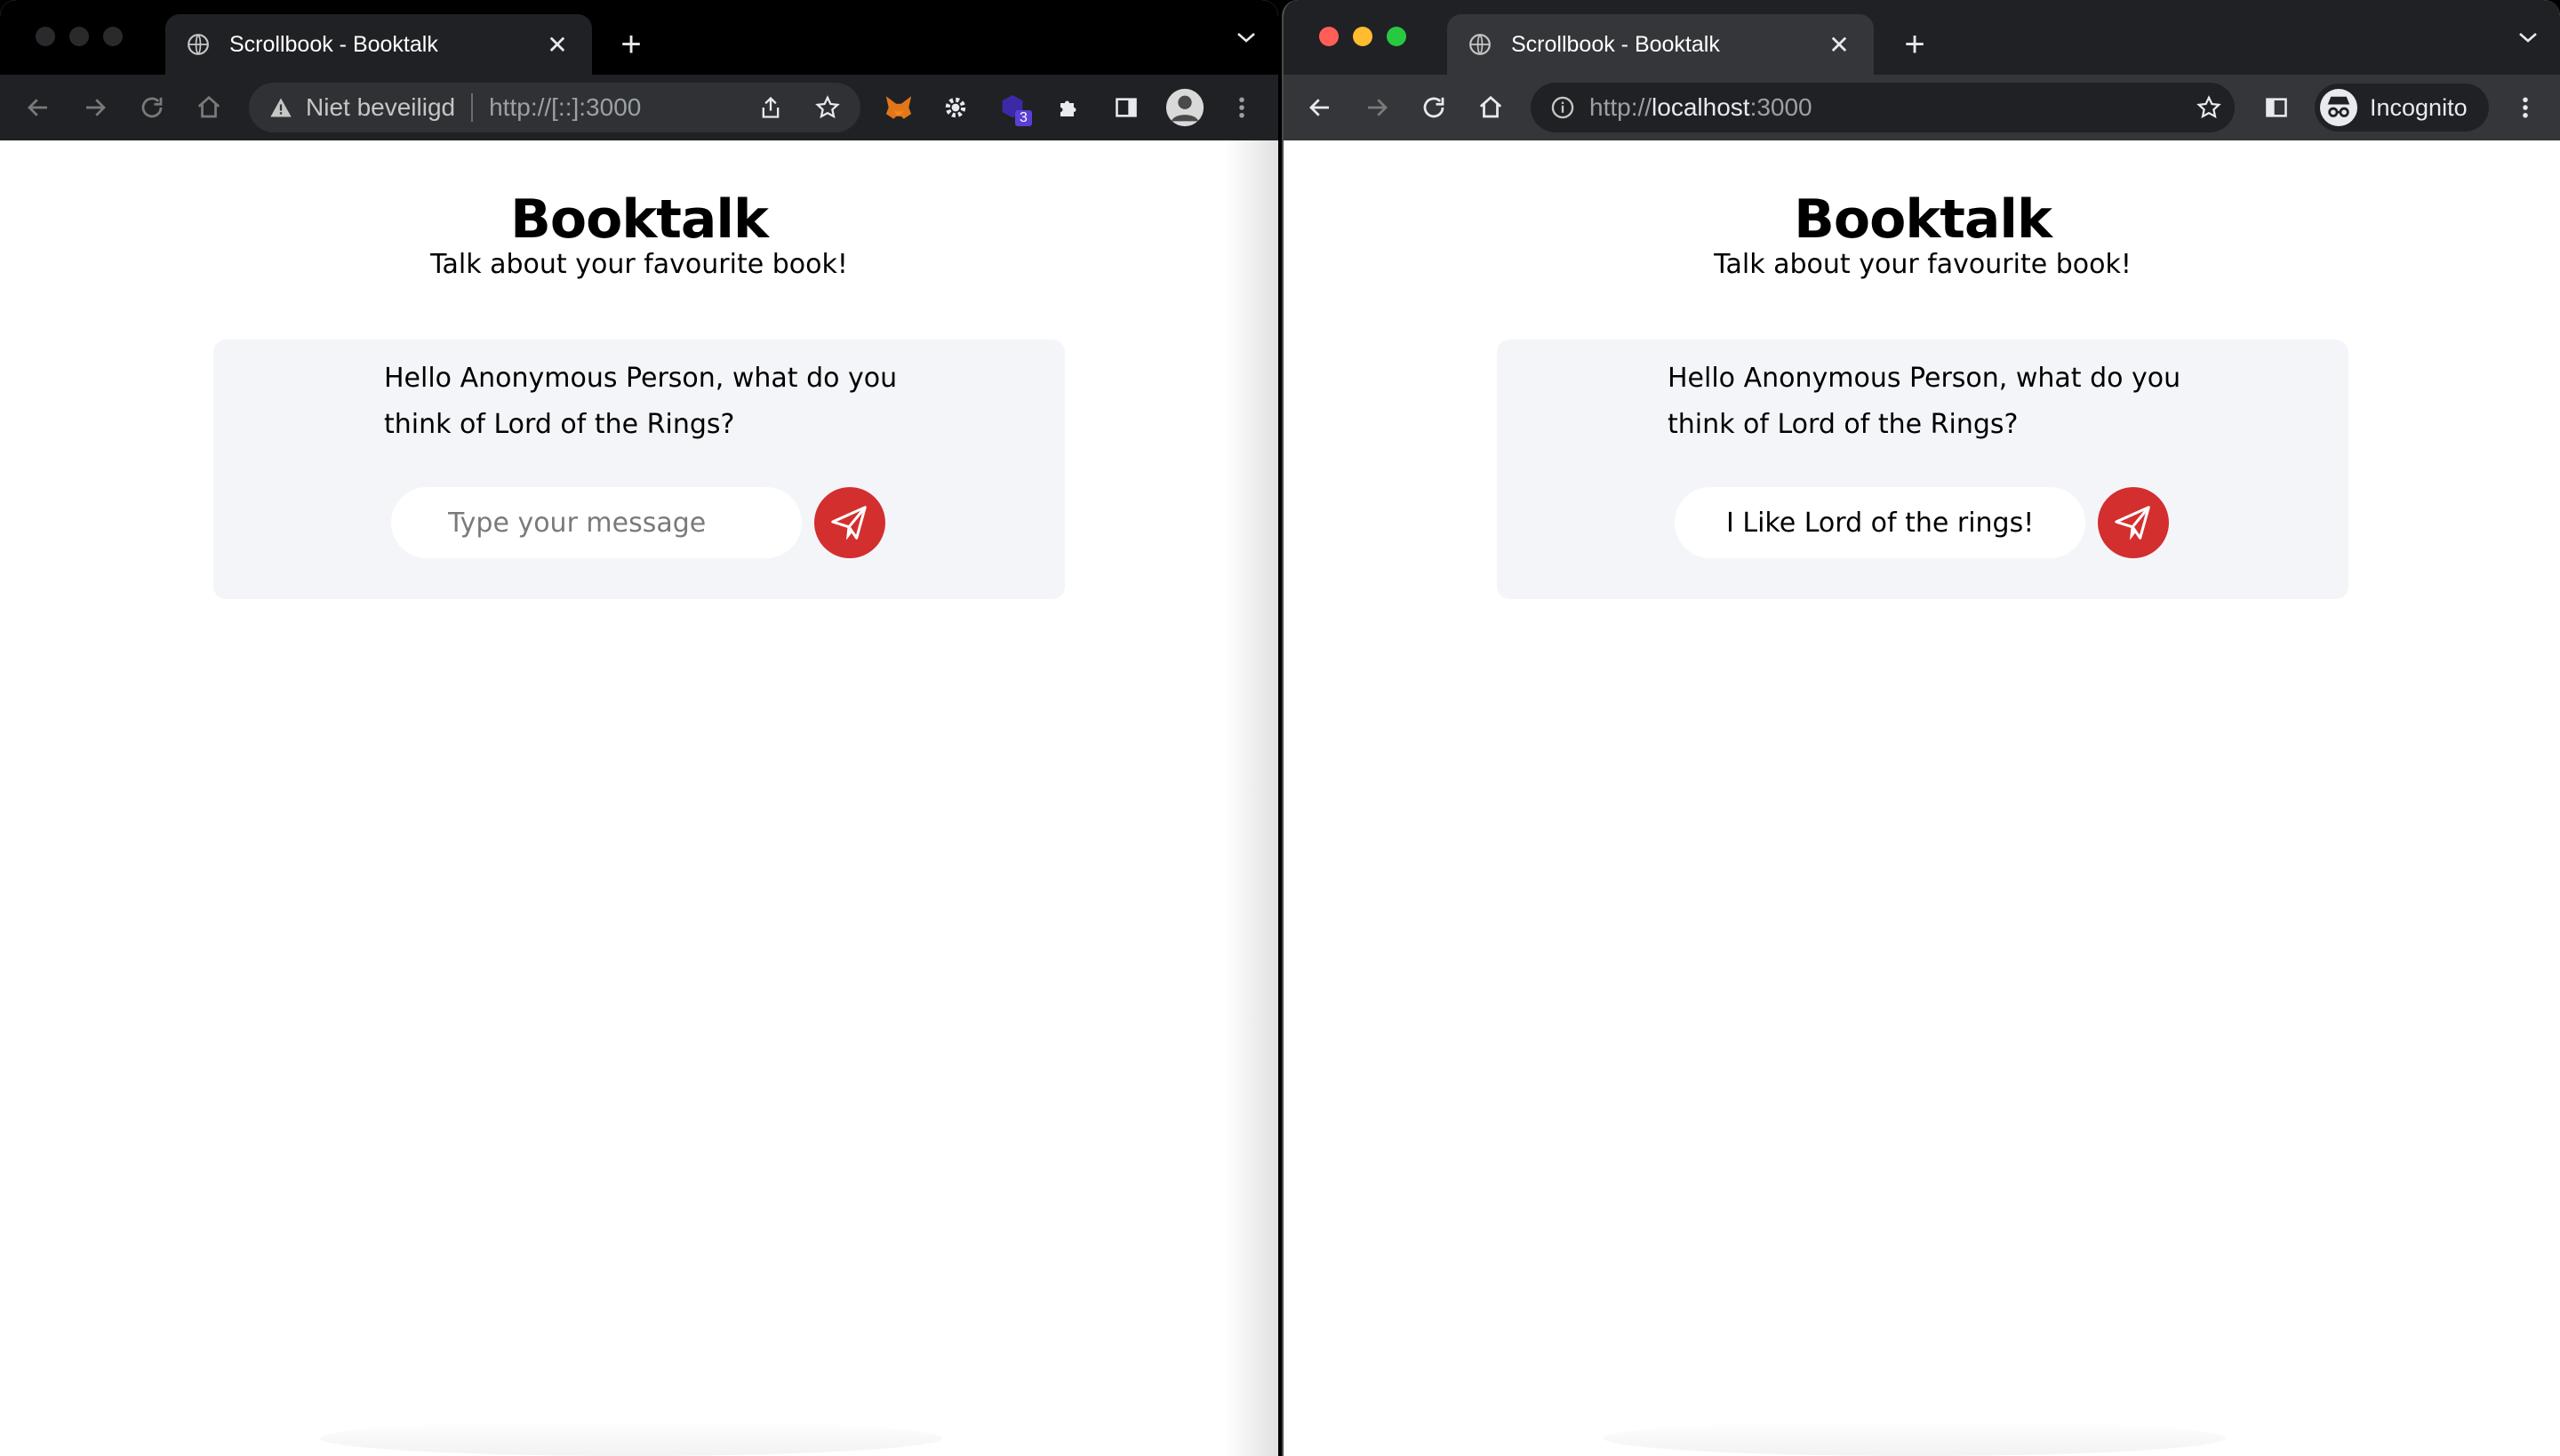 Image resolution: width=2560 pixels, height=1456 pixels. What do you see at coordinates (1023, 118) in the screenshot?
I see `extension-badge: 3` at bounding box center [1023, 118].